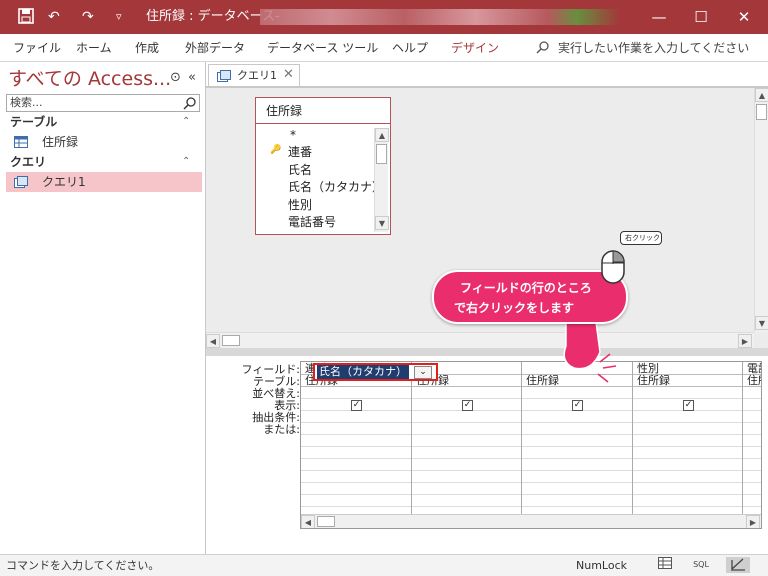 This screenshot has height=576, width=768. What do you see at coordinates (175, 78) in the screenshot?
I see `nav-menu-icon: ⊙` at bounding box center [175, 78].